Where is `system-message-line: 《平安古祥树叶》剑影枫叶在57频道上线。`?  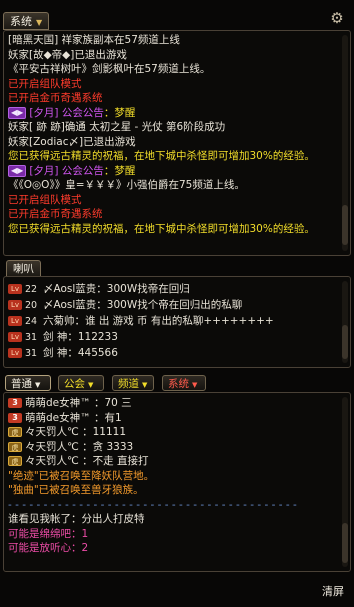 system-message-line: 《平安古祥树叶》剑影枫叶在57频道上线。 is located at coordinates (177, 69).